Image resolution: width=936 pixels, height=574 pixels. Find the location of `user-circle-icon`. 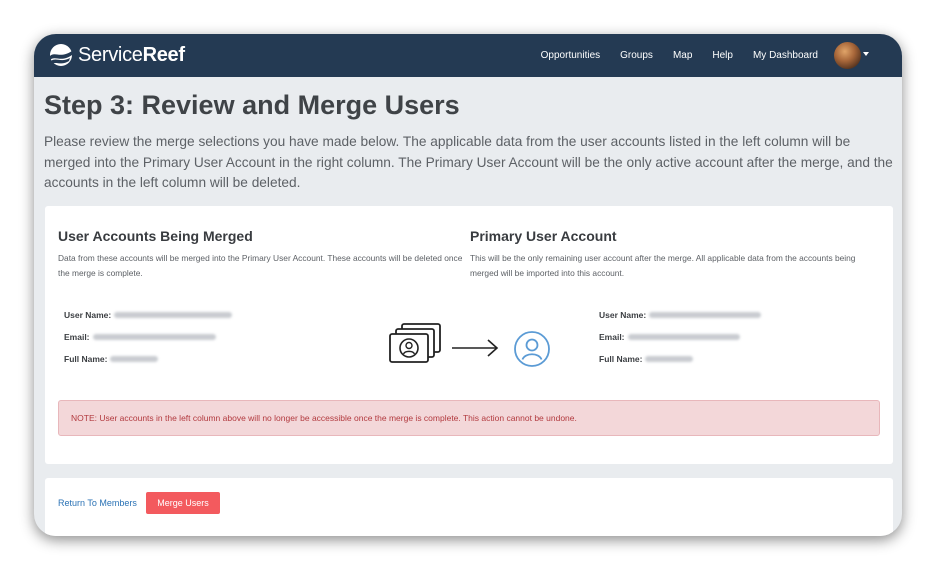

user-circle-icon is located at coordinates (532, 351).